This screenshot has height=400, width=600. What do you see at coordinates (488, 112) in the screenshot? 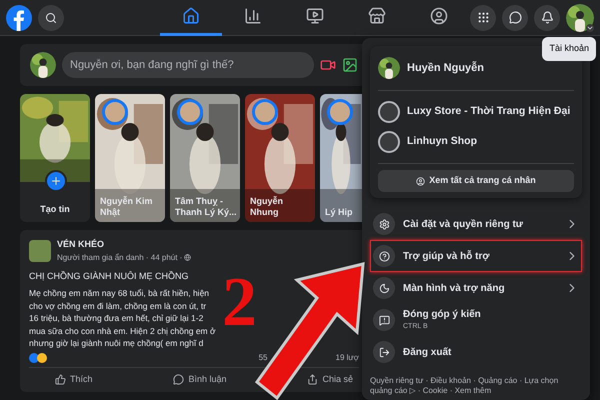
I see `page-name: Luxy Store - Thời Trang Hiện Đại` at bounding box center [488, 112].